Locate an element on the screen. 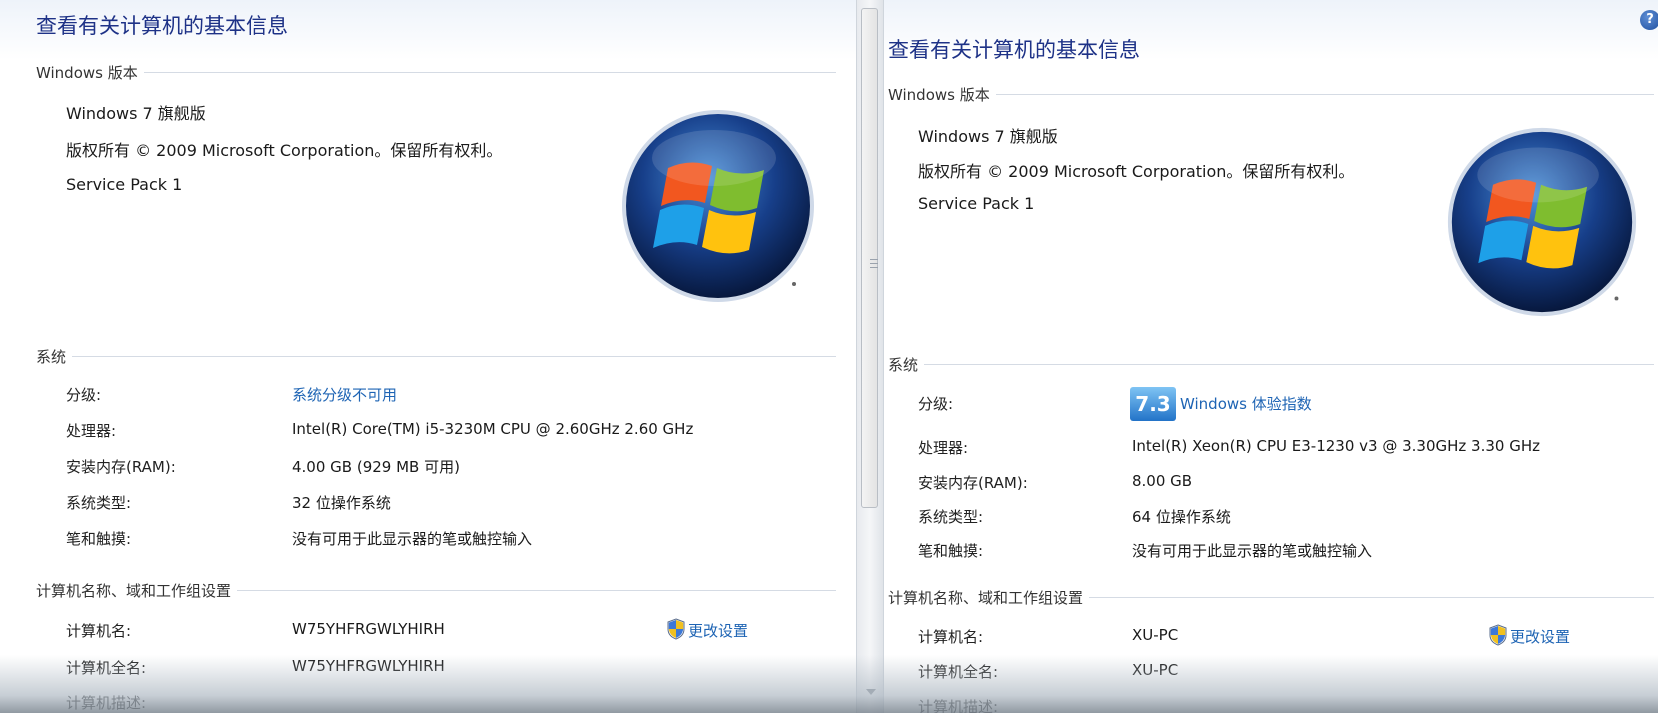 The width and height of the screenshot is (1658, 713). ram-value: 4.00 GB (929 MB 可用) is located at coordinates (376, 467).